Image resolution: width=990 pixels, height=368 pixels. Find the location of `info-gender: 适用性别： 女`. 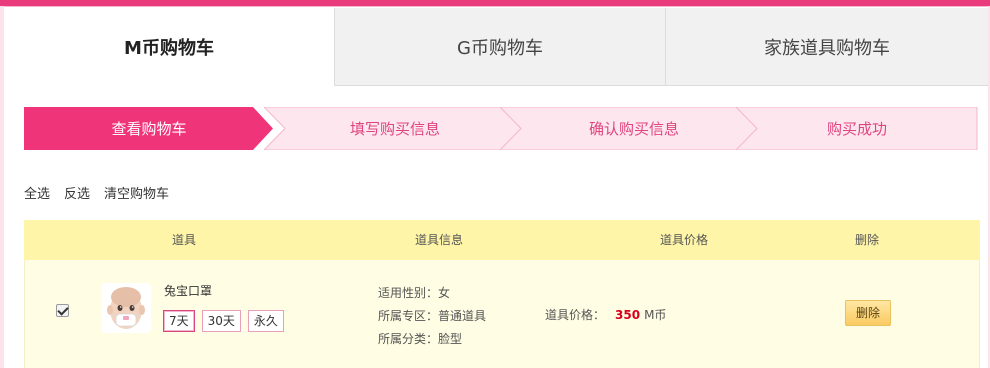

info-gender: 适用性别： 女 is located at coordinates (432, 293).